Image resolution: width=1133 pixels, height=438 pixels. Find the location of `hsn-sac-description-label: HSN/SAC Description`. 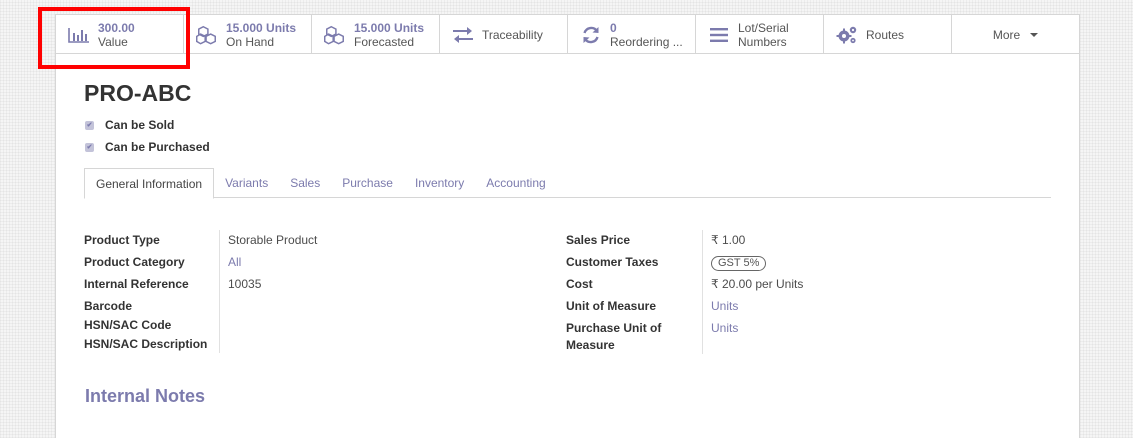

hsn-sac-description-label: HSN/SAC Description is located at coordinates (146, 344).